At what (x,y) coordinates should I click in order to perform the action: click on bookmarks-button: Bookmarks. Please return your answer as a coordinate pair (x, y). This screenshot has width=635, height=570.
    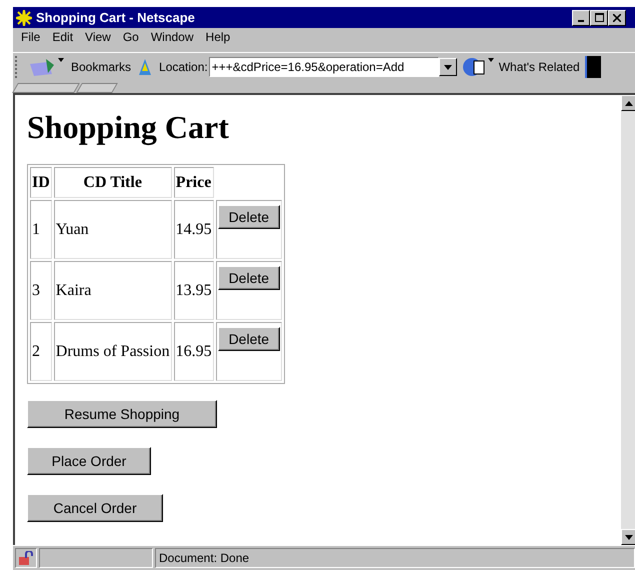
    Looking at the image, I should click on (101, 67).